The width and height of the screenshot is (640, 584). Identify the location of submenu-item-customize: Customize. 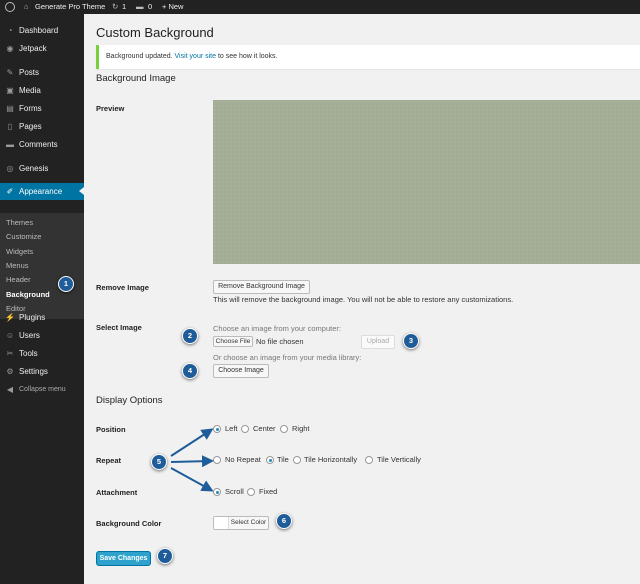
(23, 237).